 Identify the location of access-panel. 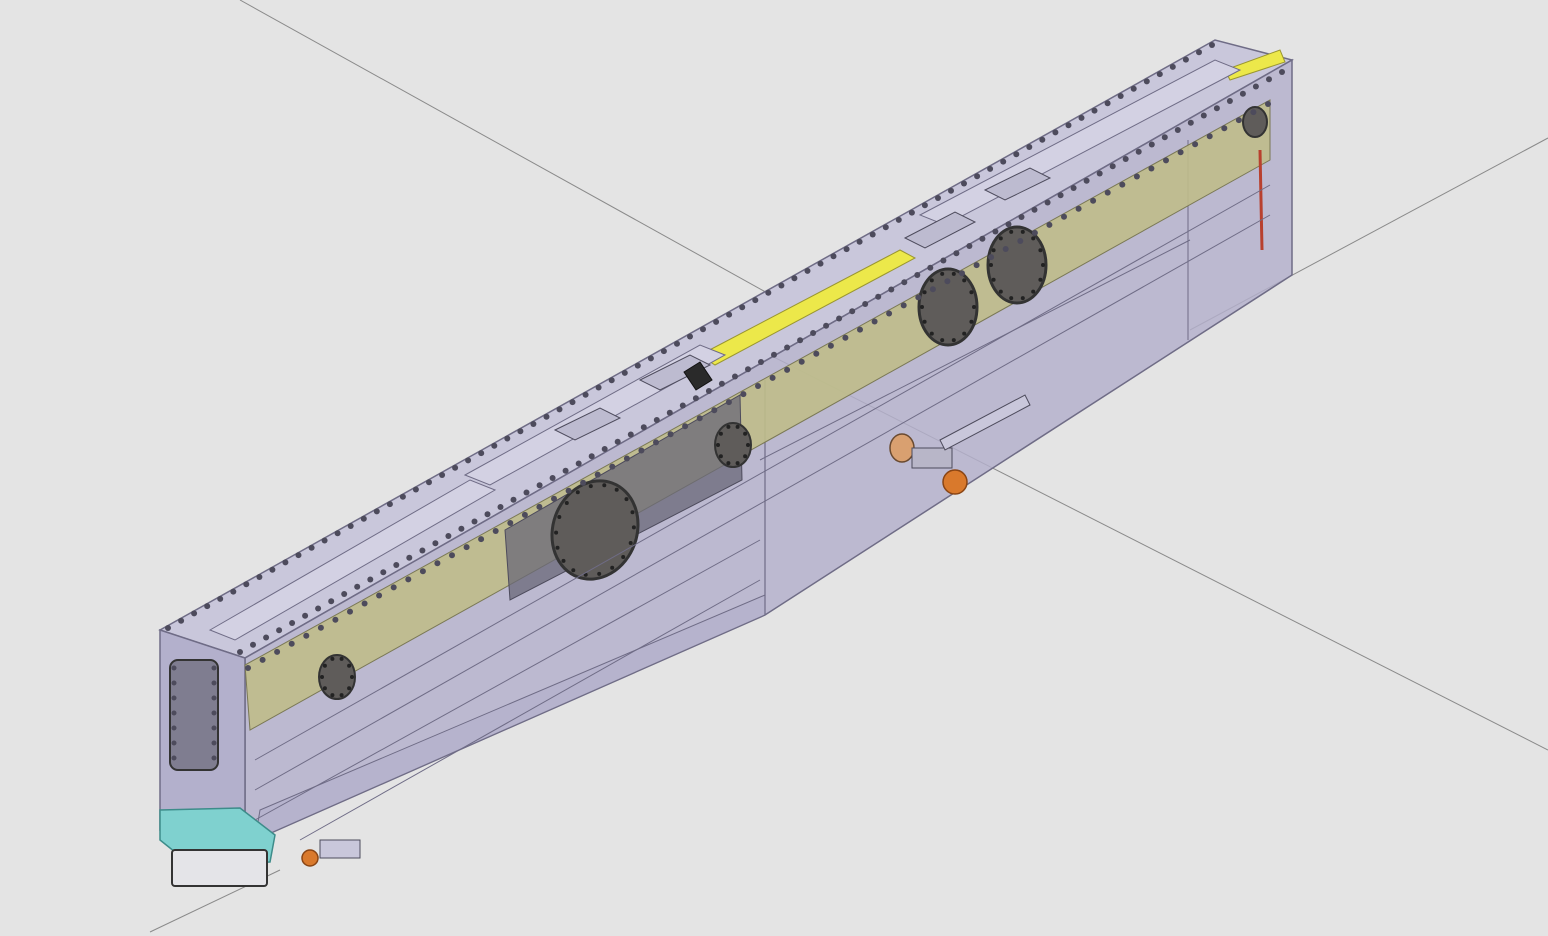
(194, 715).